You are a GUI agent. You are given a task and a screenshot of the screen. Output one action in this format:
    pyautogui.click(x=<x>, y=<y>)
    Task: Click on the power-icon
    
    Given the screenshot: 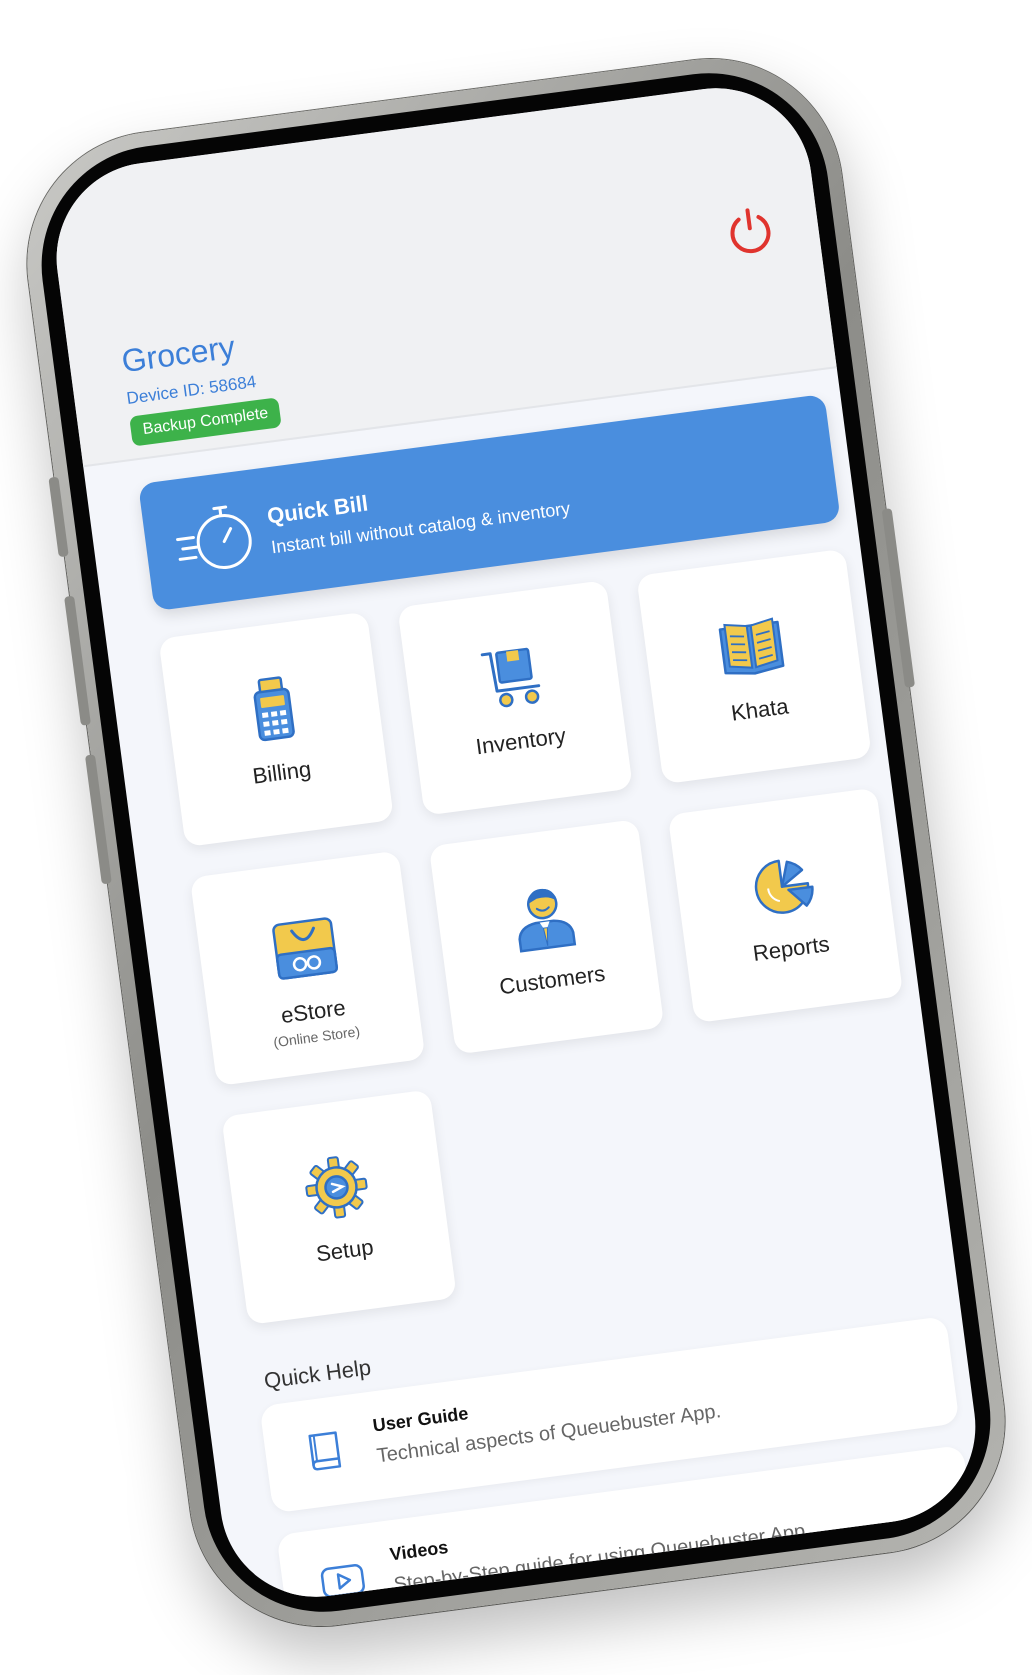 What is the action you would take?
    pyautogui.click(x=750, y=230)
    